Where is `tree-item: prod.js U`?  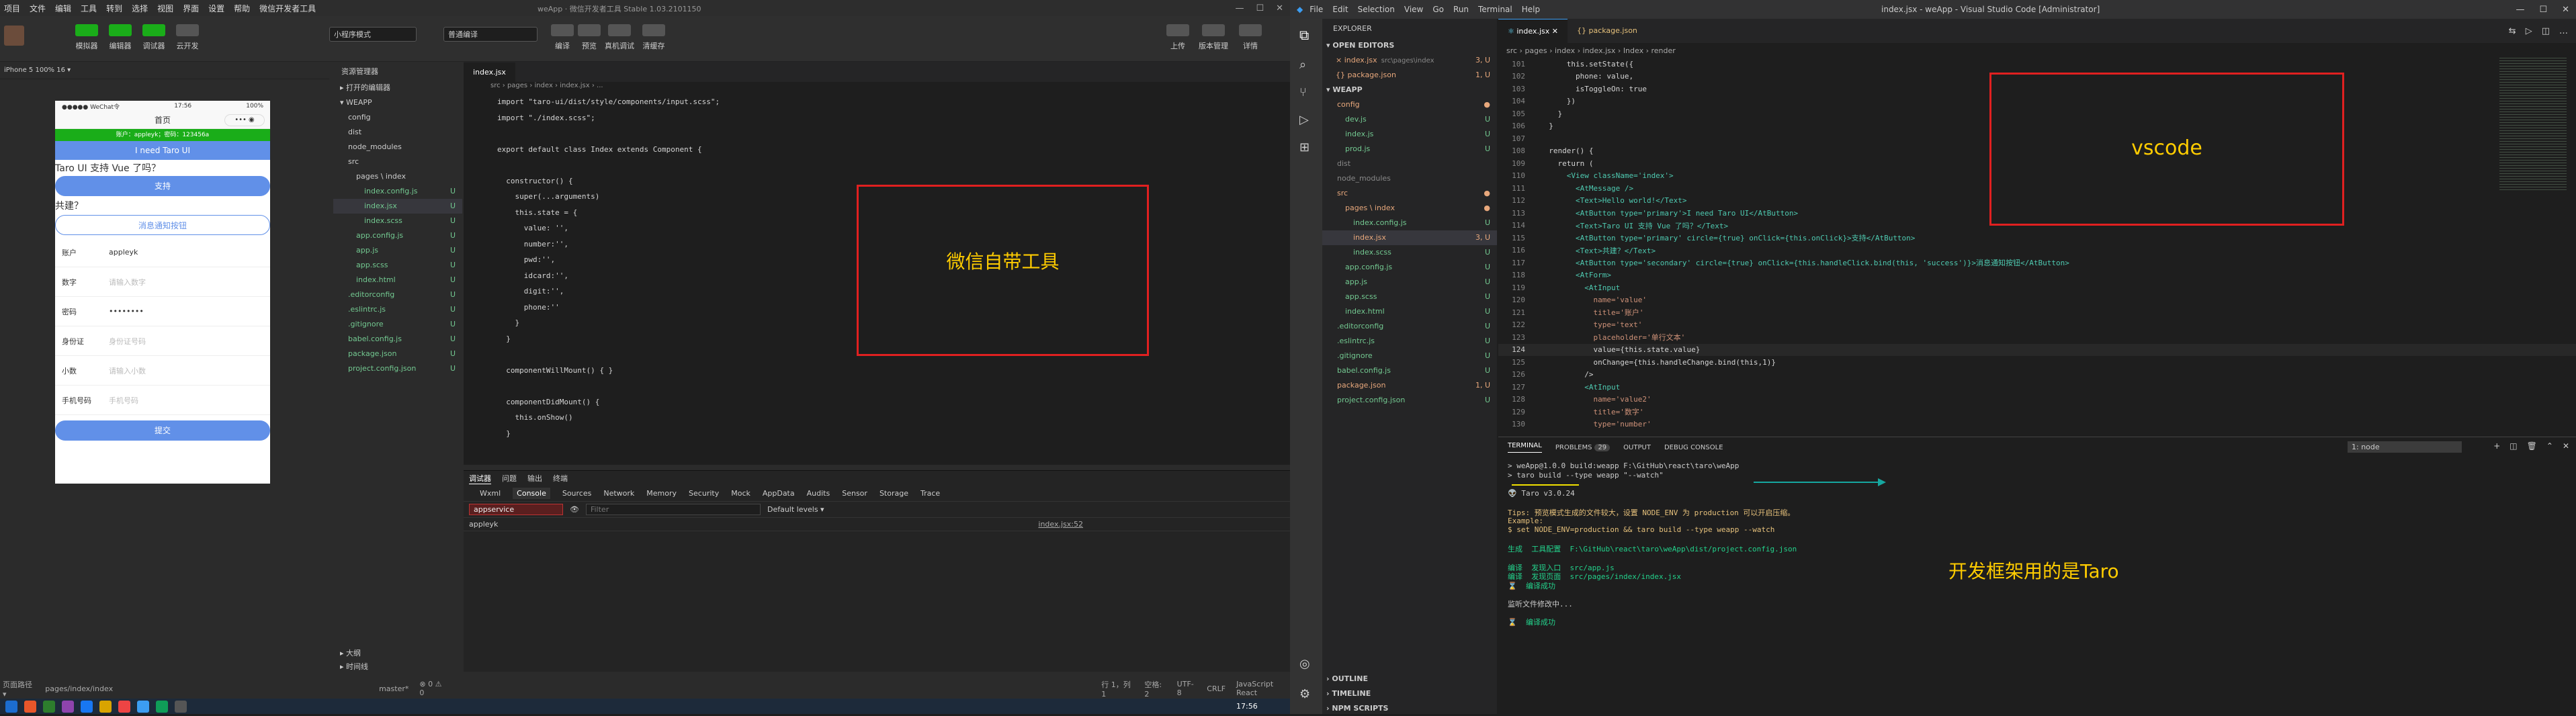
tree-item: prod.js U is located at coordinates (1409, 149).